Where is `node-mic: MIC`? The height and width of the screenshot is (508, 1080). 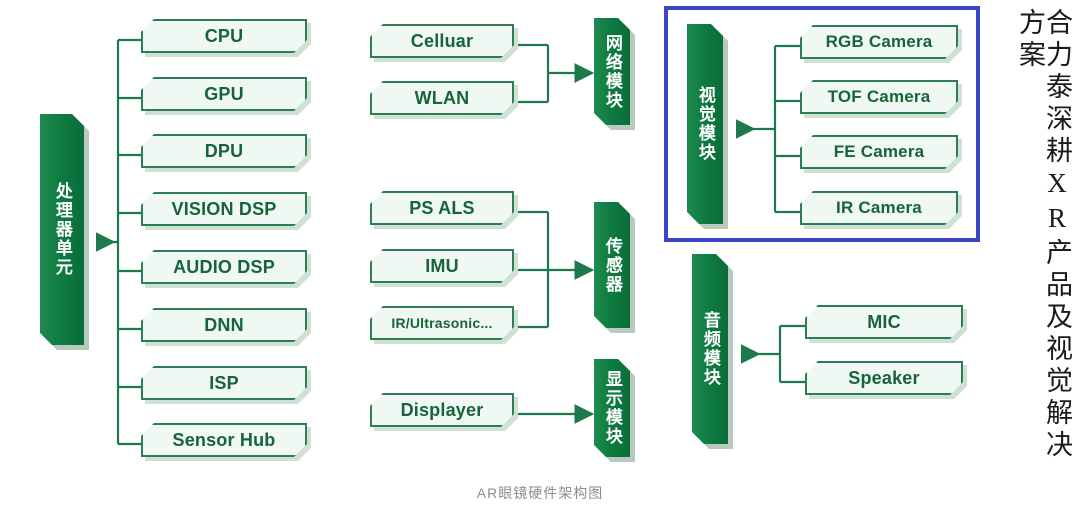
node-mic: MIC is located at coordinates (884, 322).